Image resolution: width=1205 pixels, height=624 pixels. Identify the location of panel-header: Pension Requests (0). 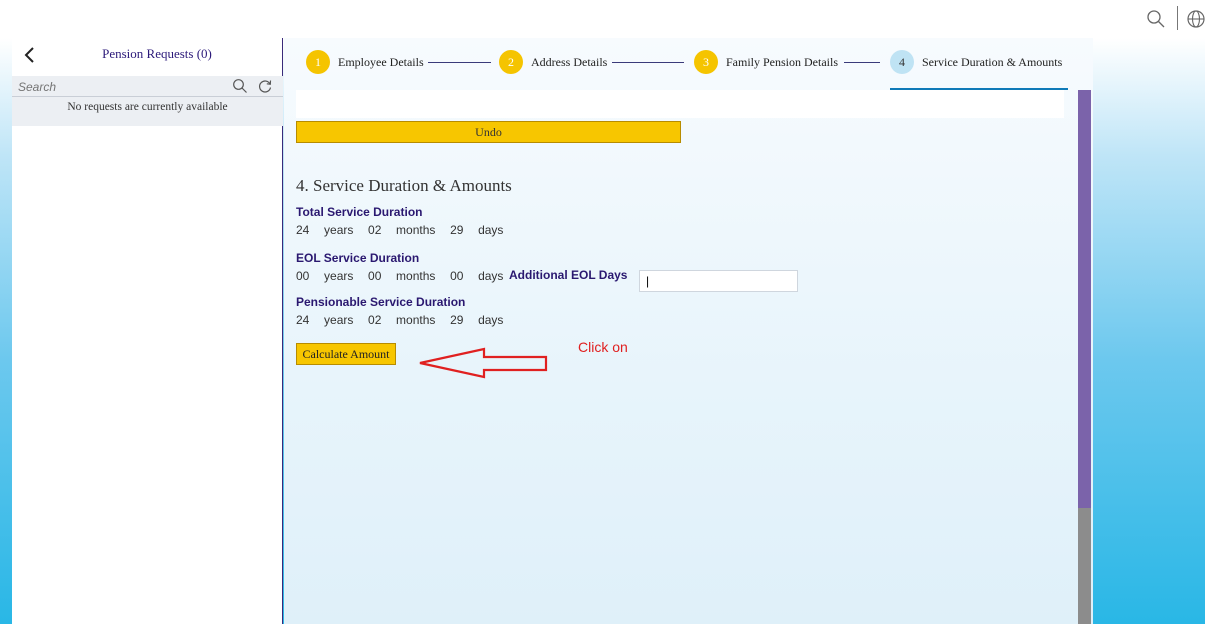
(147, 56).